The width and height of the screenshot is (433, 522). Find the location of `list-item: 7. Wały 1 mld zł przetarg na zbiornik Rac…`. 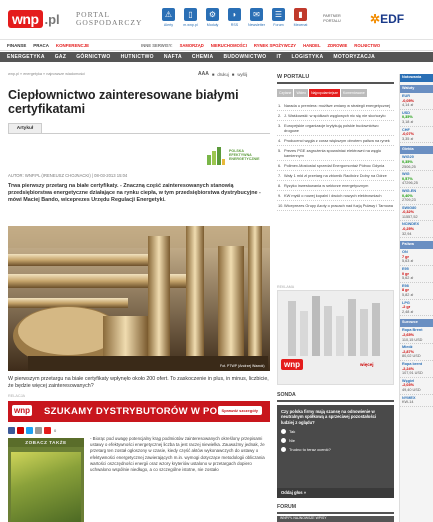

list-item: 7. Wały 1 mld zł przetarg na zbiornik Rac… is located at coordinates (335, 176).